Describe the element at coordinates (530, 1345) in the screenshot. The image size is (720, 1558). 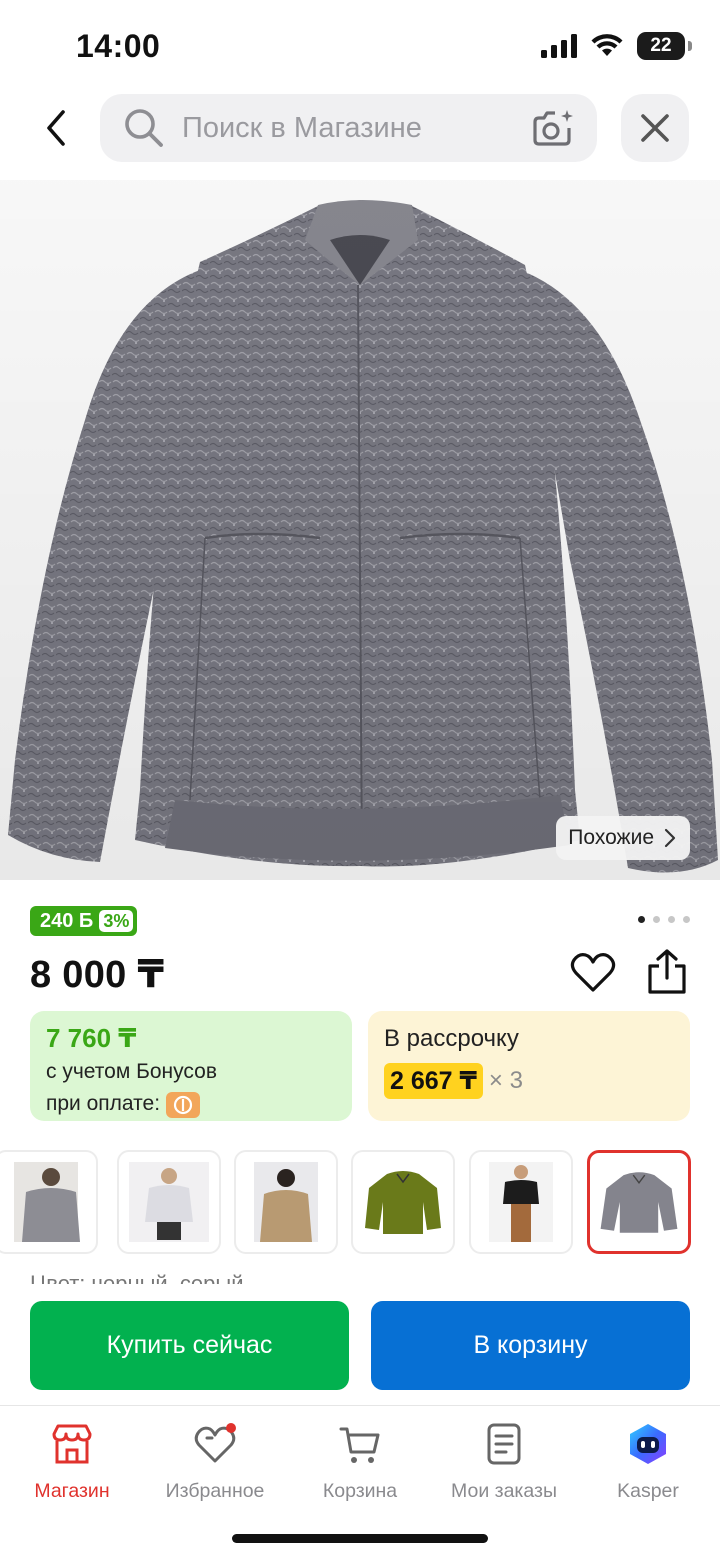
I see `add-to-cart-button: В корзину` at that location.